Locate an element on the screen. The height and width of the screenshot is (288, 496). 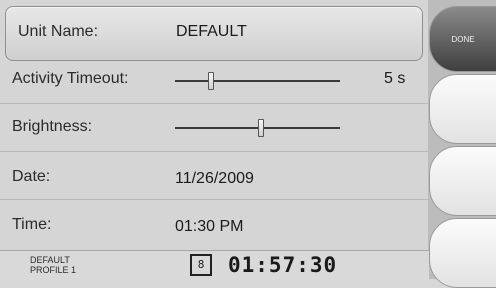
activity-timeout-label: Activity Timeout: is located at coordinates (70, 78).